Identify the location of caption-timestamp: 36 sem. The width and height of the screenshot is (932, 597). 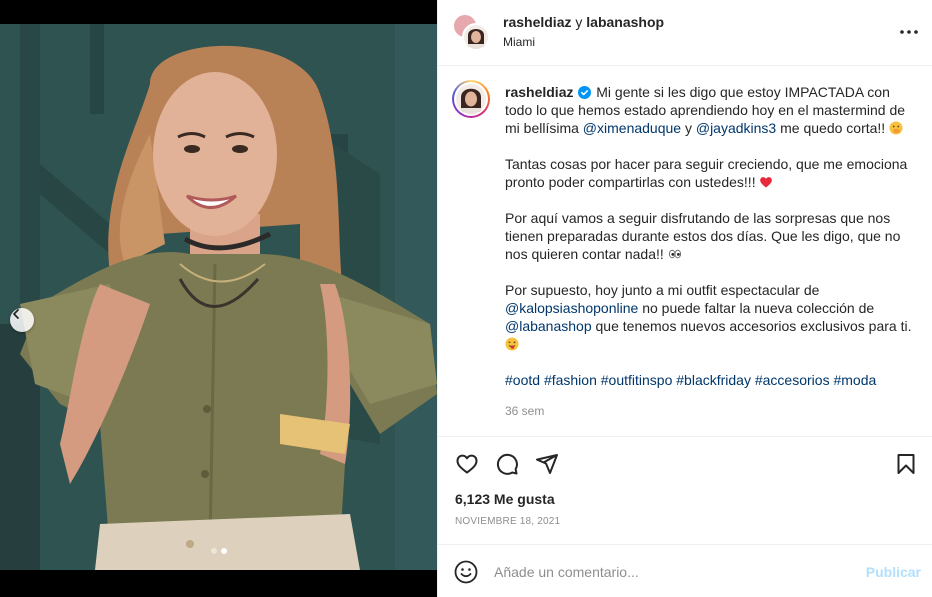
(524, 411).